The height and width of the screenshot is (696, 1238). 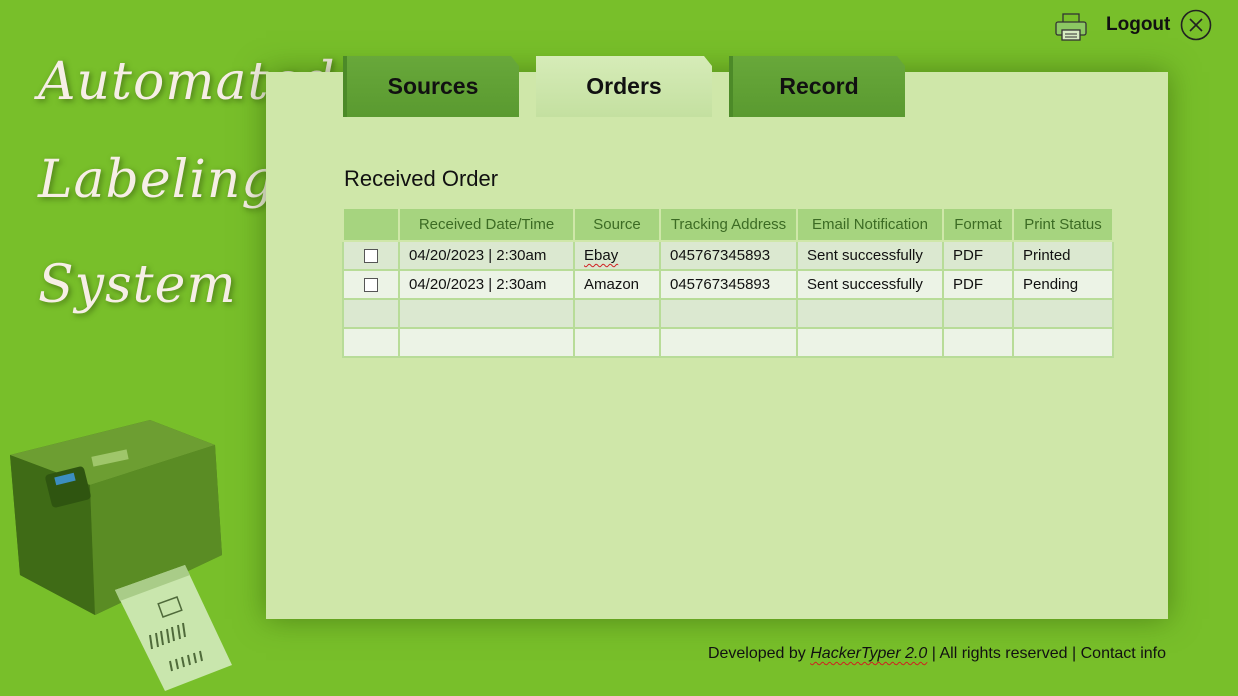 What do you see at coordinates (120, 553) in the screenshot?
I see `printer-illustration` at bounding box center [120, 553].